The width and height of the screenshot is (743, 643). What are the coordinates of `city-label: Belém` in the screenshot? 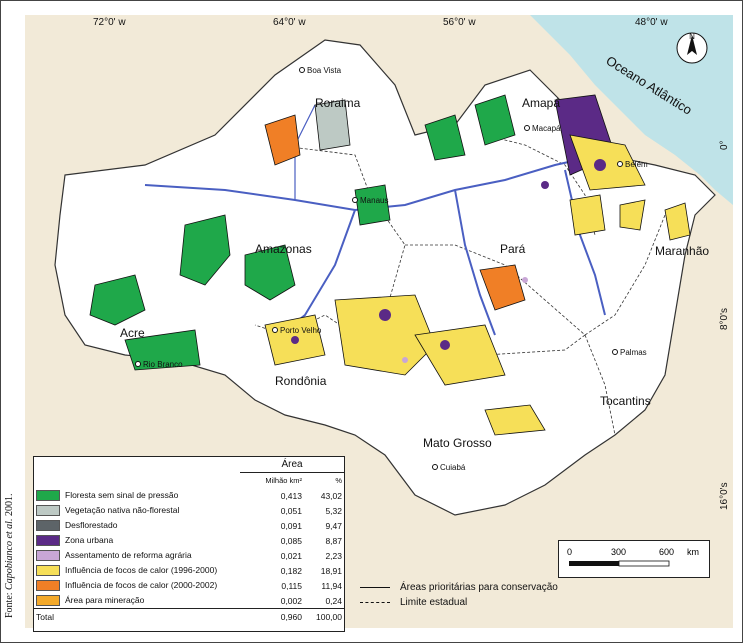 It's located at (636, 164).